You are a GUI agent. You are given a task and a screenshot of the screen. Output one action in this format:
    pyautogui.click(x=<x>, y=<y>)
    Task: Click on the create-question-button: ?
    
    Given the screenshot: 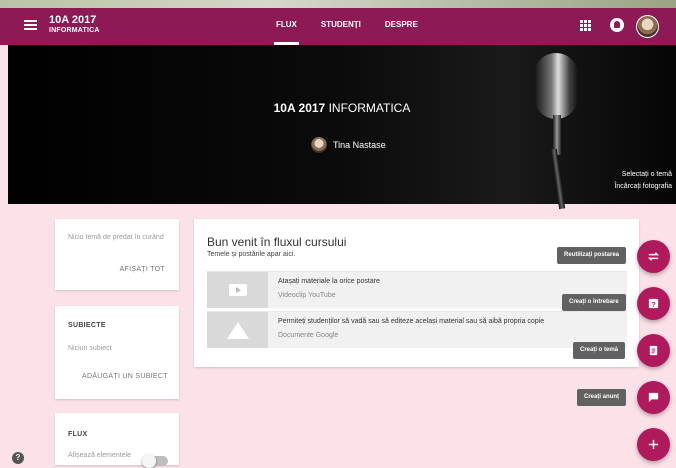 What is the action you would take?
    pyautogui.click(x=653, y=303)
    